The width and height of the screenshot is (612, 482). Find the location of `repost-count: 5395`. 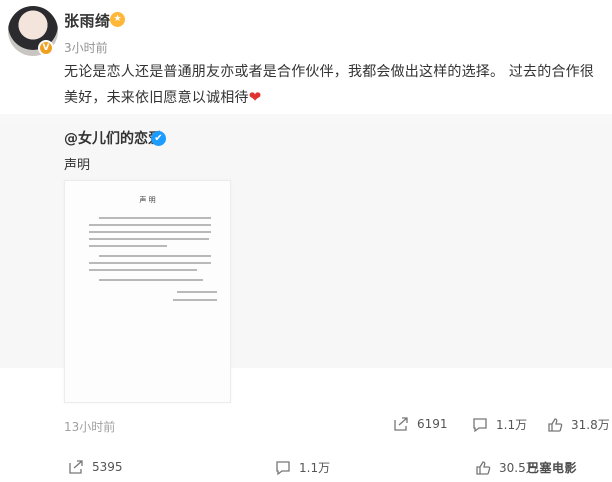

repost-count: 5395 is located at coordinates (107, 467).